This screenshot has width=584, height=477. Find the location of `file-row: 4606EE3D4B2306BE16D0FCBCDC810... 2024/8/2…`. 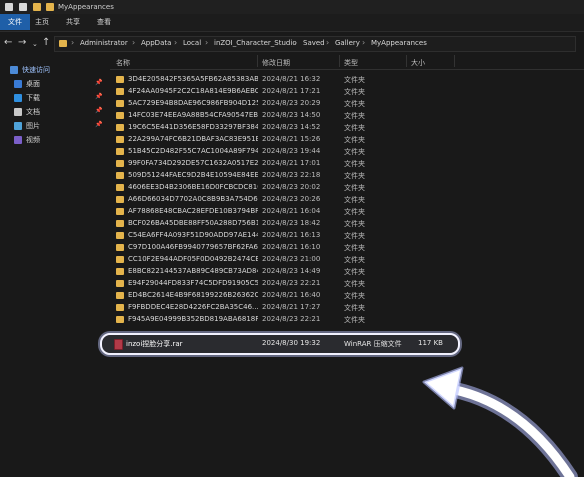

file-row: 4606EE3D4B2306BE16D0FCBCDC810... 2024/8/2… is located at coordinates (290, 187).